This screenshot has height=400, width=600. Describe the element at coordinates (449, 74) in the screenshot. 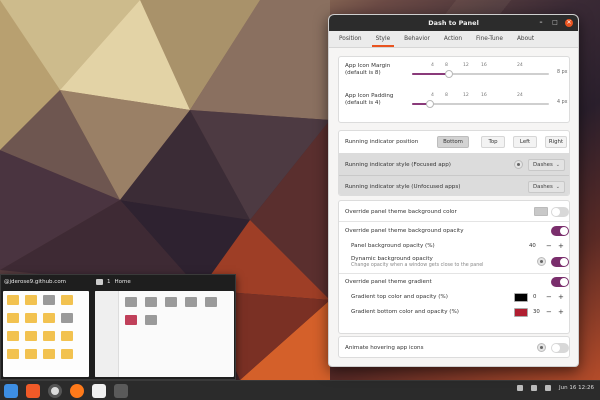

I see `icon-margin-slider-knob` at that location.